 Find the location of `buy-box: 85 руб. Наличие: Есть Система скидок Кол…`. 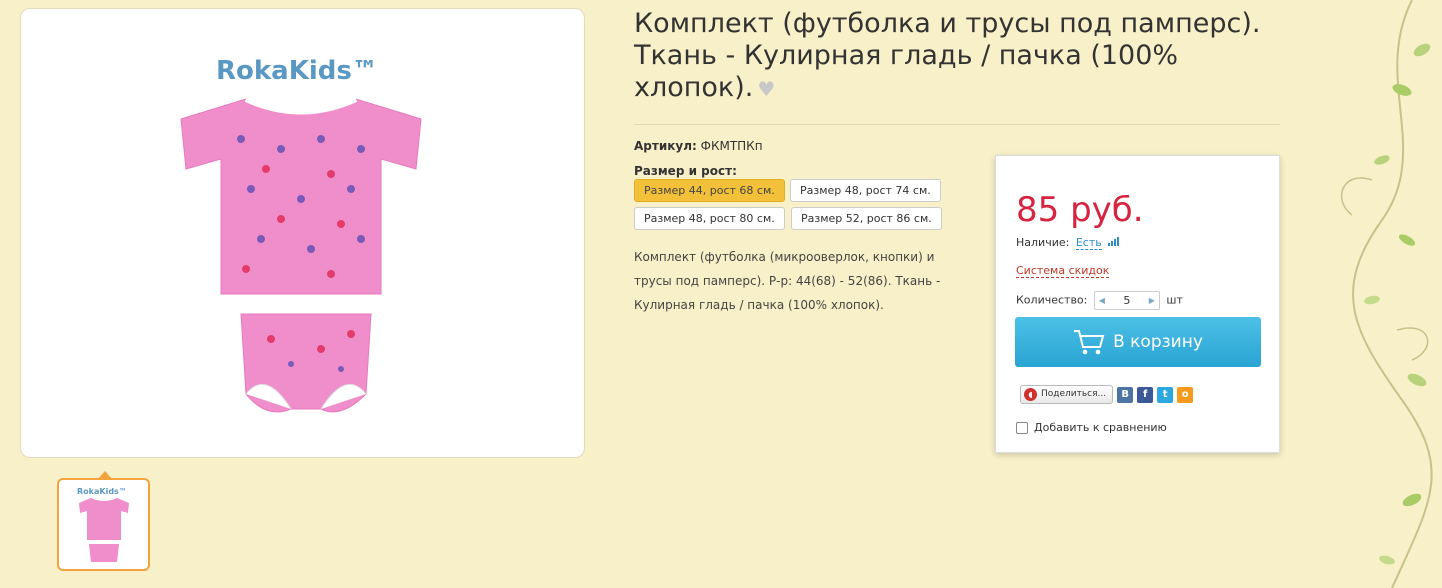

buy-box: 85 руб. Наличие: Есть Система скидок Кол… is located at coordinates (1137, 304).